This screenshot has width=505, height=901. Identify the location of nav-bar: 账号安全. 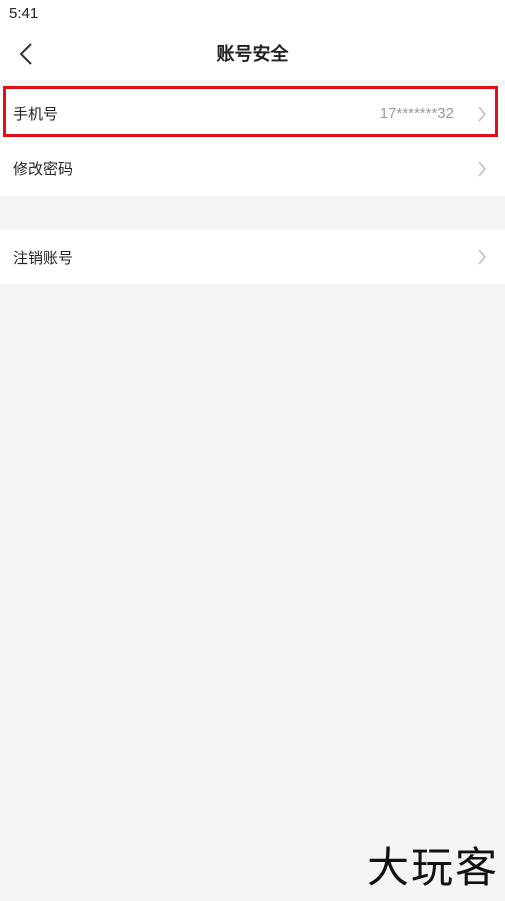
(252, 54).